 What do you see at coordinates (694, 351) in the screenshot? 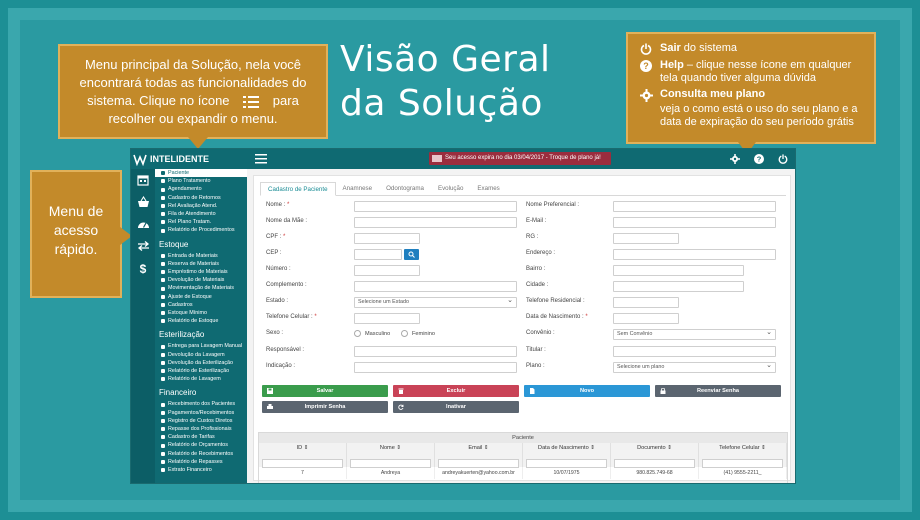
I see `titular-field` at bounding box center [694, 351].